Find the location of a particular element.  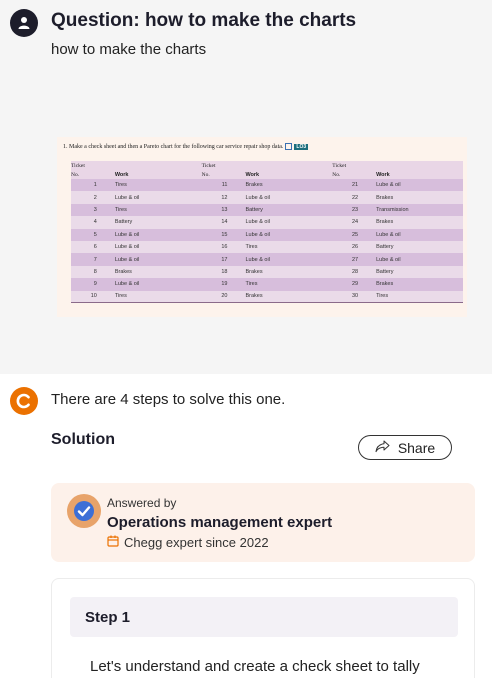

step-header: Step 1 is located at coordinates (264, 617).